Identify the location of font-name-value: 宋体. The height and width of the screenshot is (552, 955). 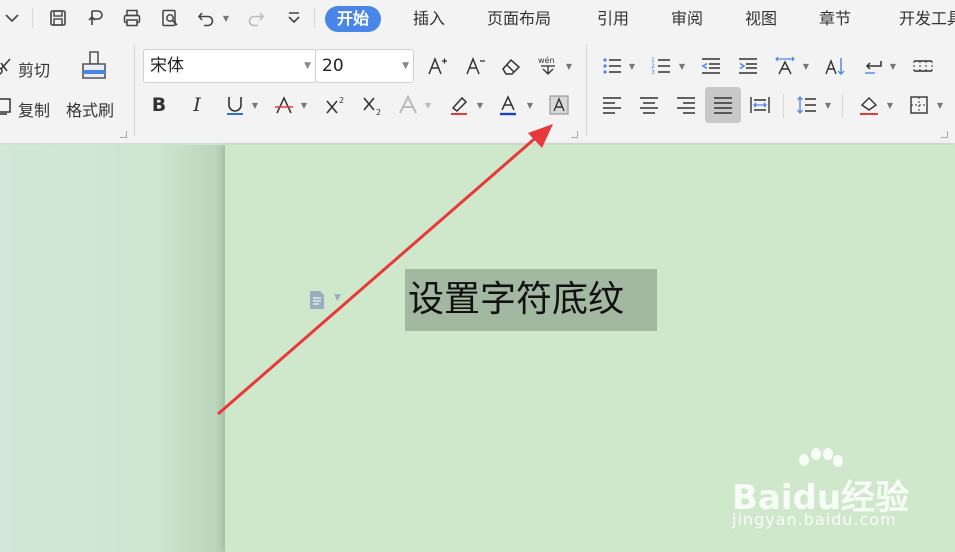
(167, 66).